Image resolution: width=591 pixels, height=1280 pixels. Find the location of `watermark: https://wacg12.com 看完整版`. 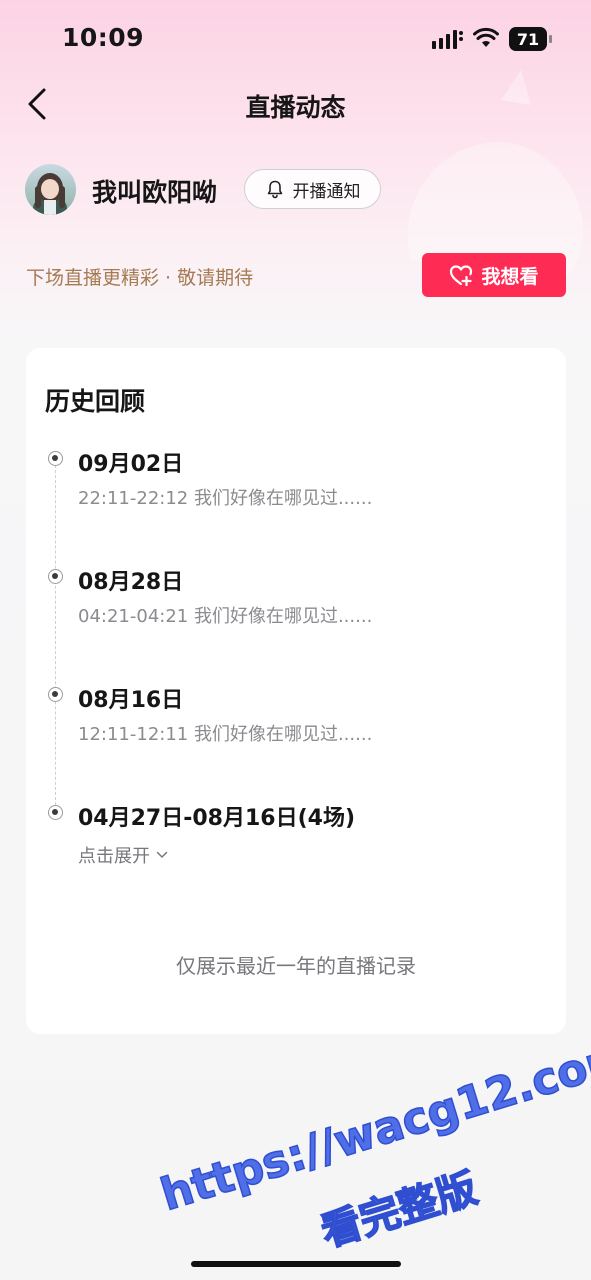

watermark: https://wacg12.com 看完整版 is located at coordinates (372, 1144).